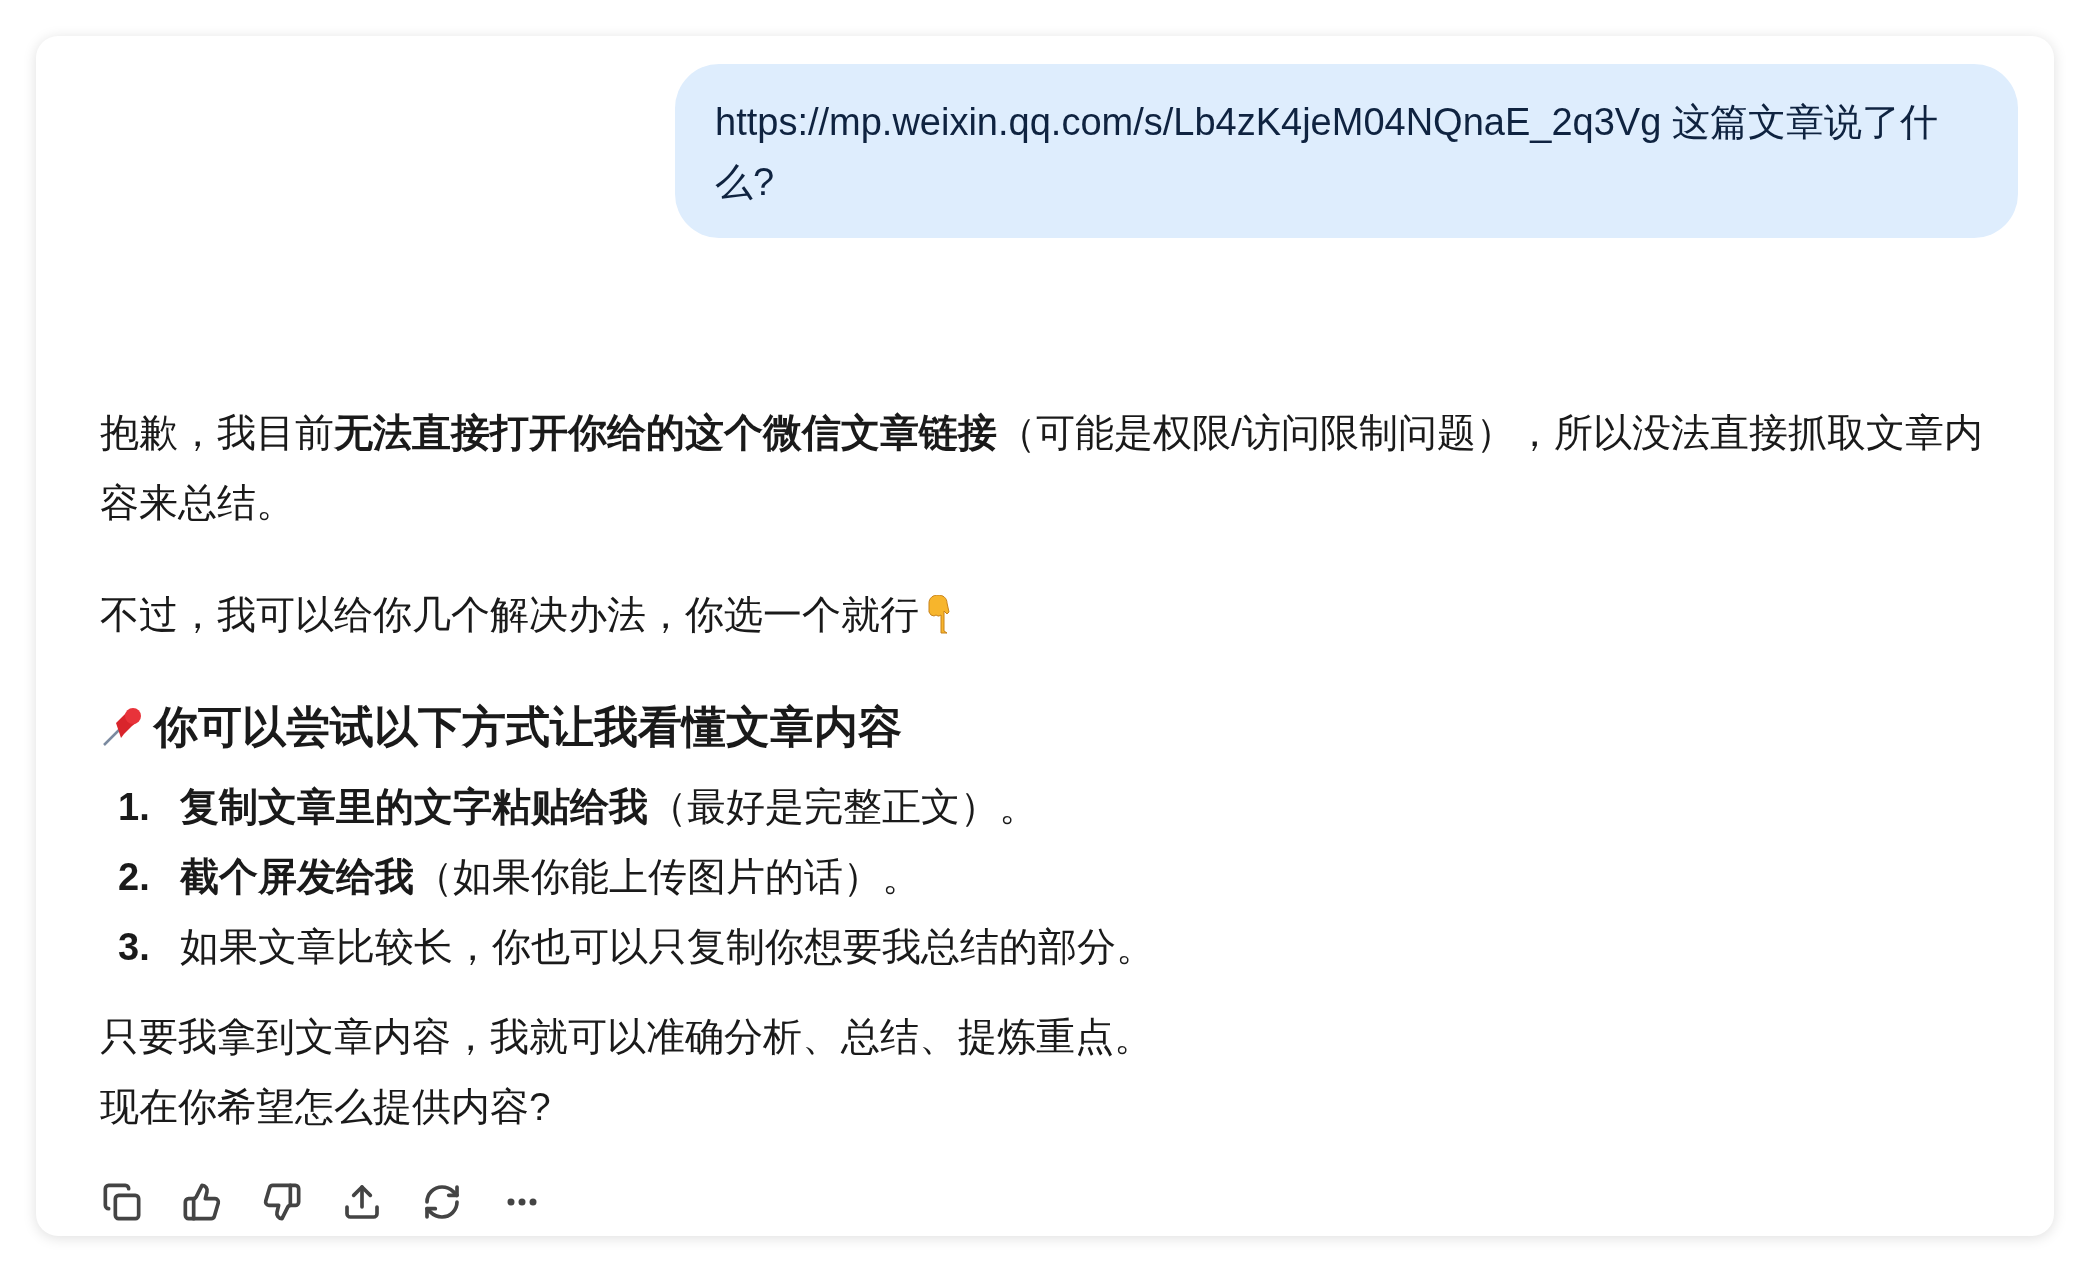  Describe the element at coordinates (509, 615) in the screenshot. I see `reply-paragraph: 不过，我可以给你几个解决办法，你选一个就行` at that location.